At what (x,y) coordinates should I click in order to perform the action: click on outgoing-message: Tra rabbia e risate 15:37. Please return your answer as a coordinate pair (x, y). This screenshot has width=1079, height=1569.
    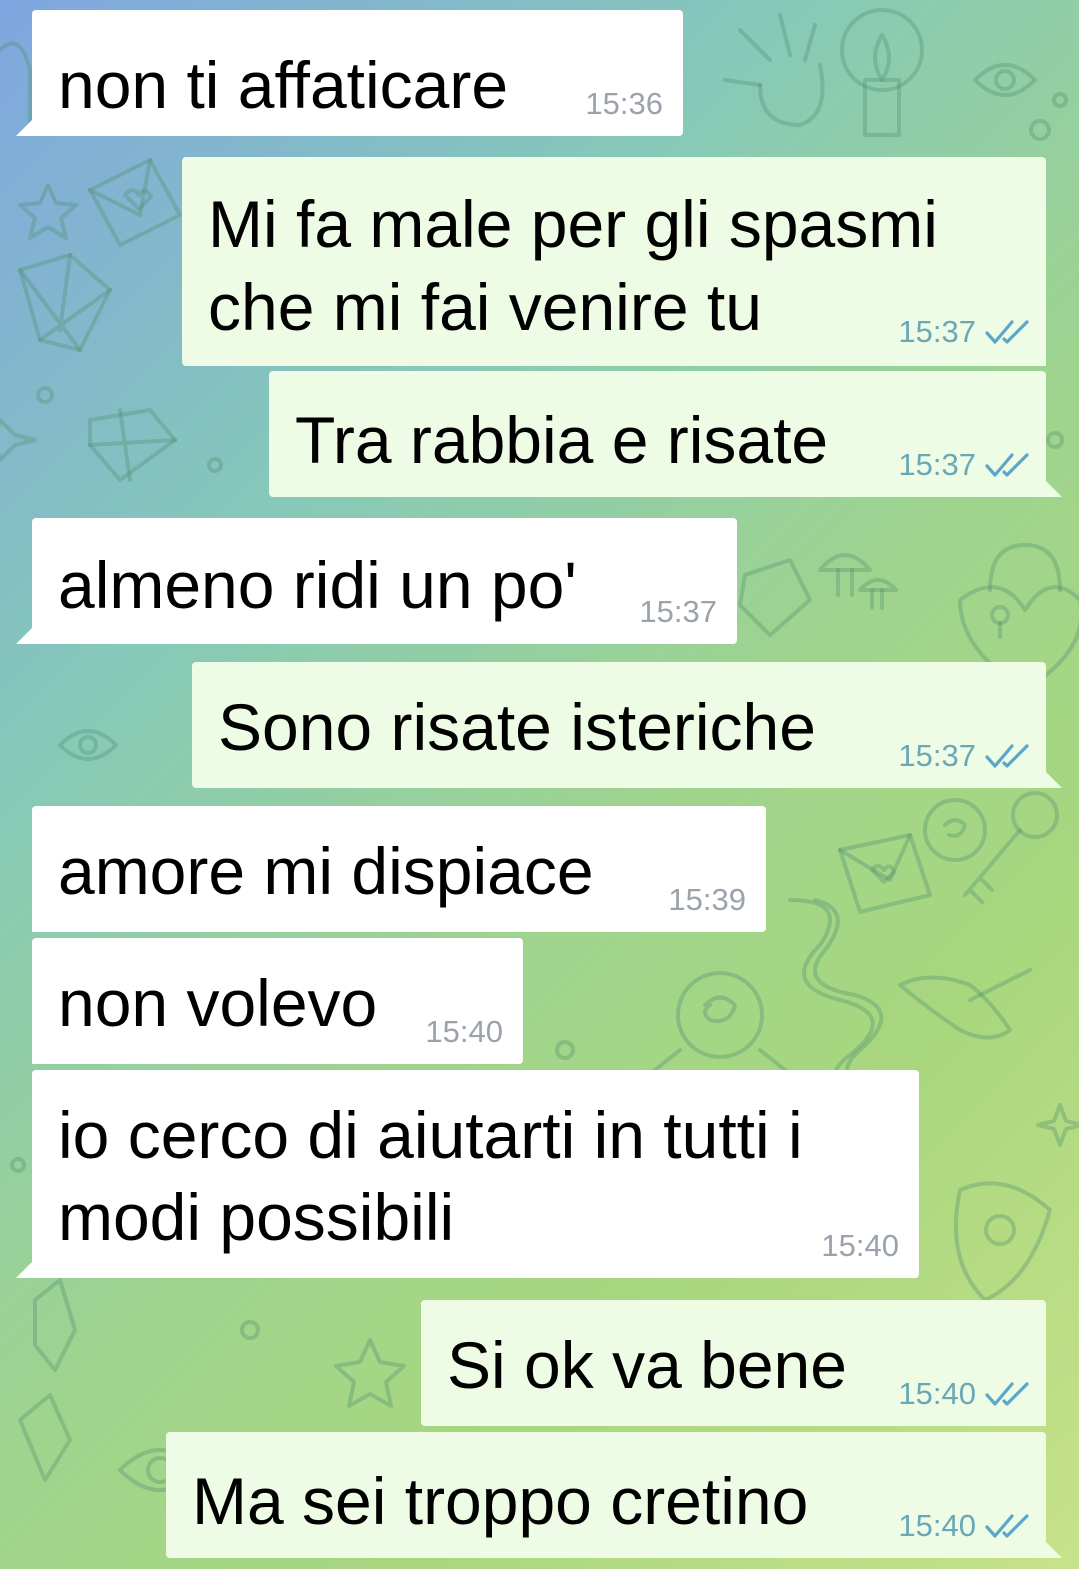
    Looking at the image, I should click on (665, 434).